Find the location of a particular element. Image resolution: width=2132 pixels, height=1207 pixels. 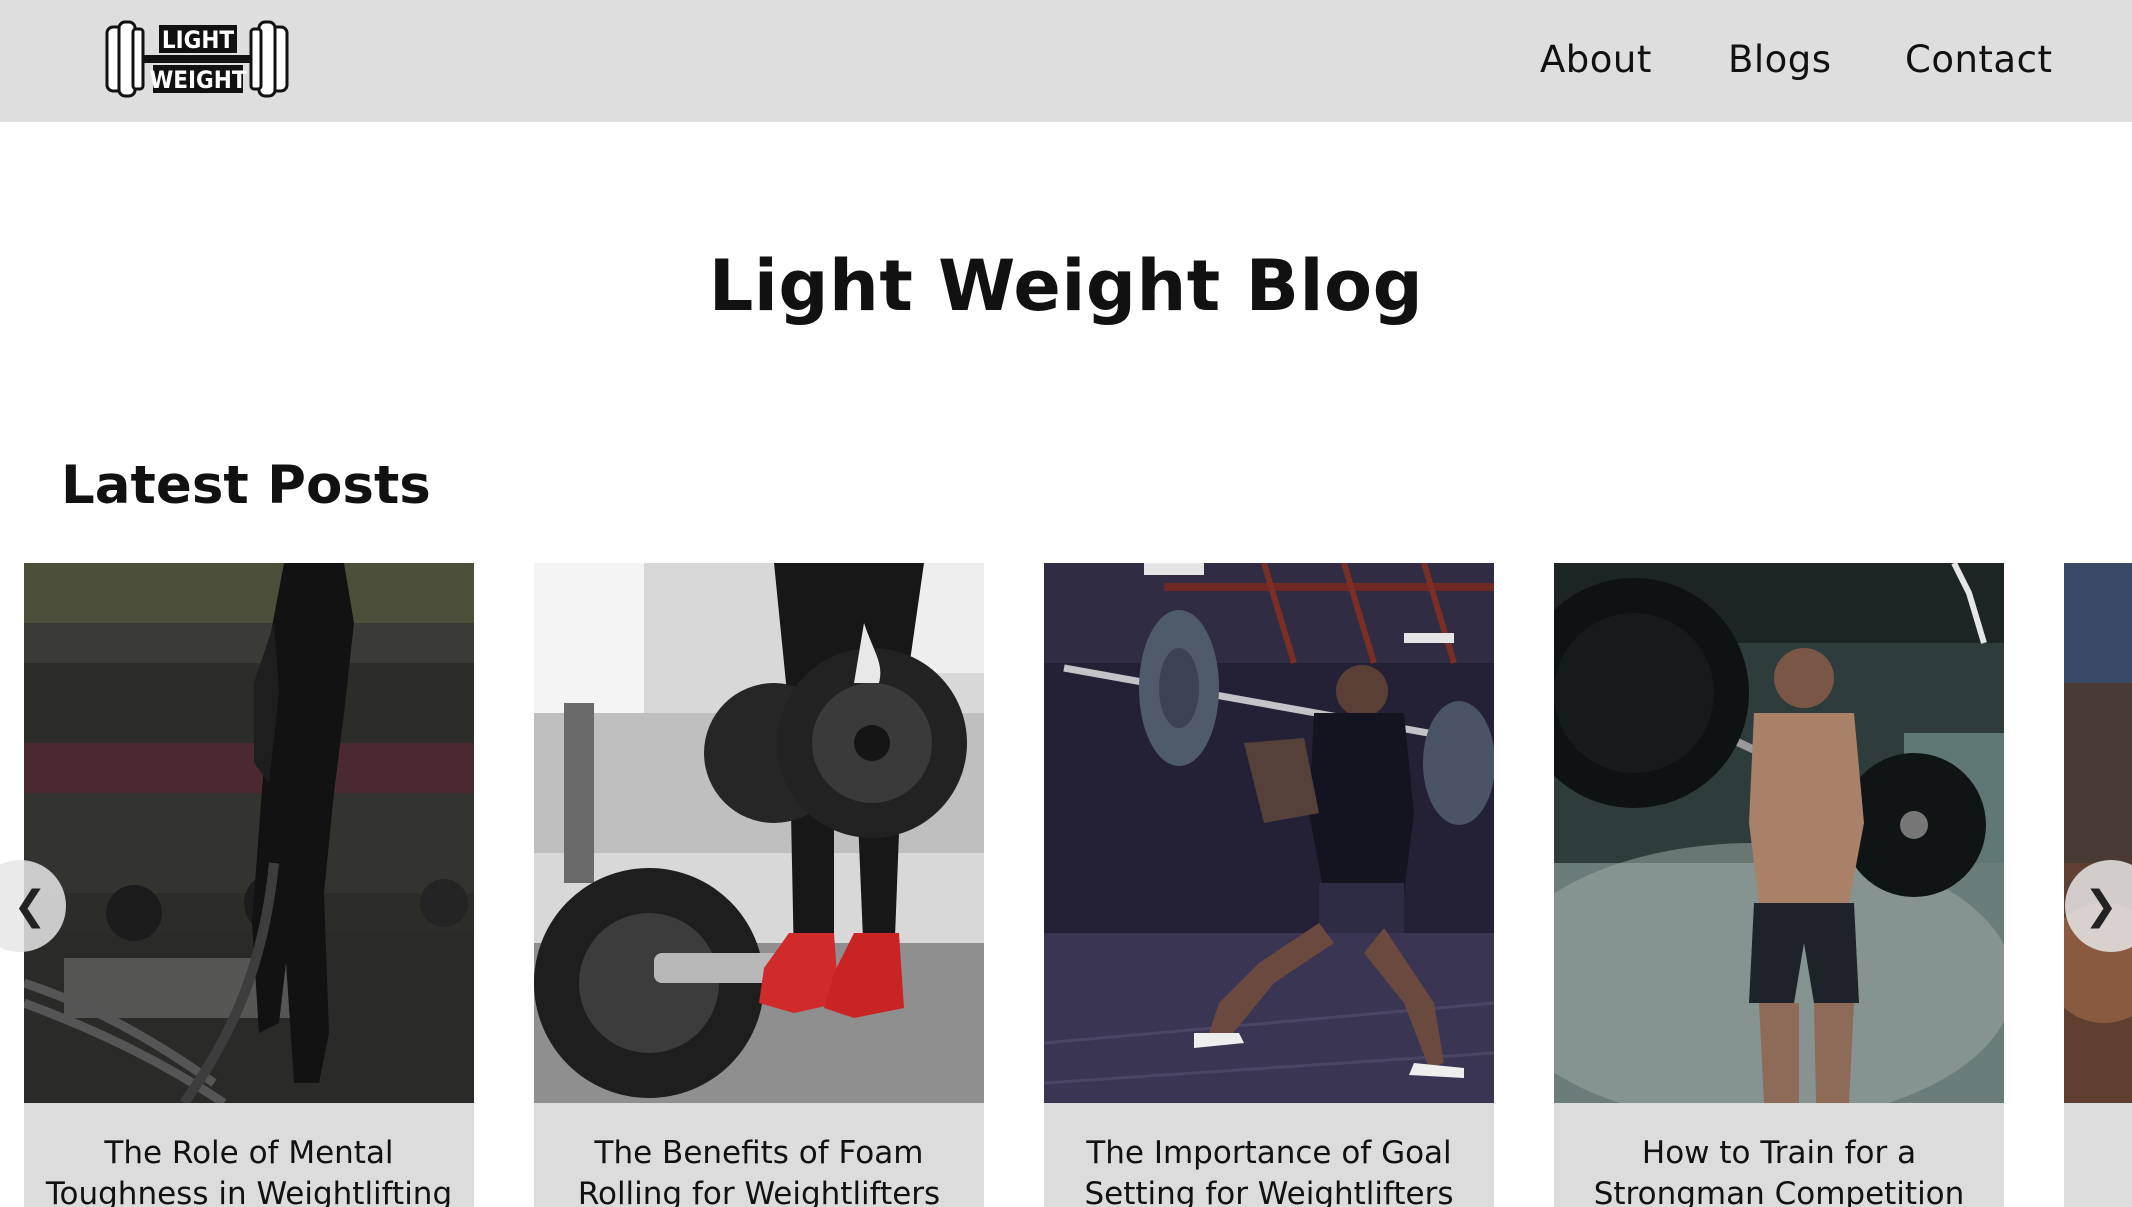

post-card: How to Train for a Strongman Competition is located at coordinates (1779, 885).